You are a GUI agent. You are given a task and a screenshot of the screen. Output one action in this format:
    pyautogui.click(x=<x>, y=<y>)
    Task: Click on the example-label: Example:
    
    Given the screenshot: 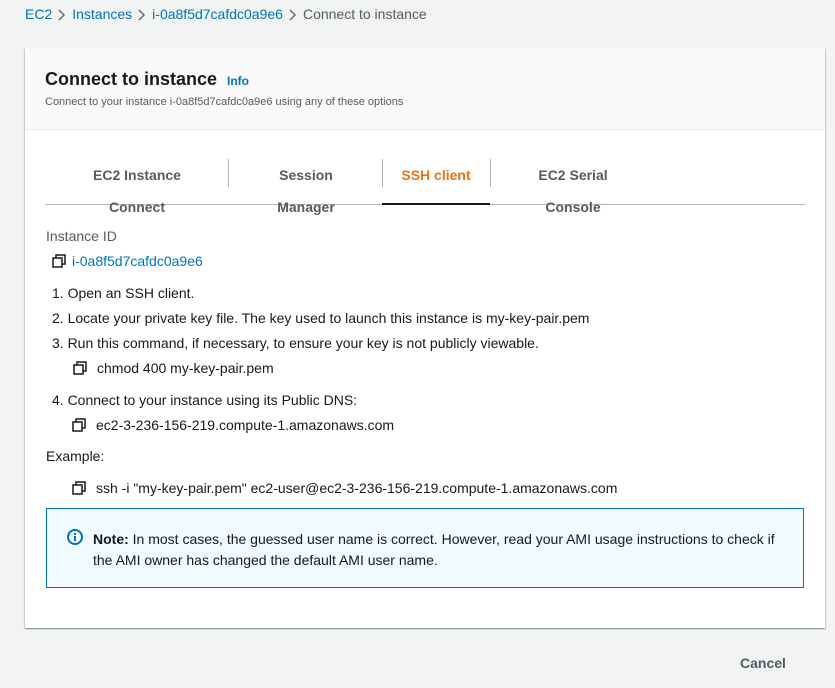 What is the action you would take?
    pyautogui.click(x=75, y=456)
    